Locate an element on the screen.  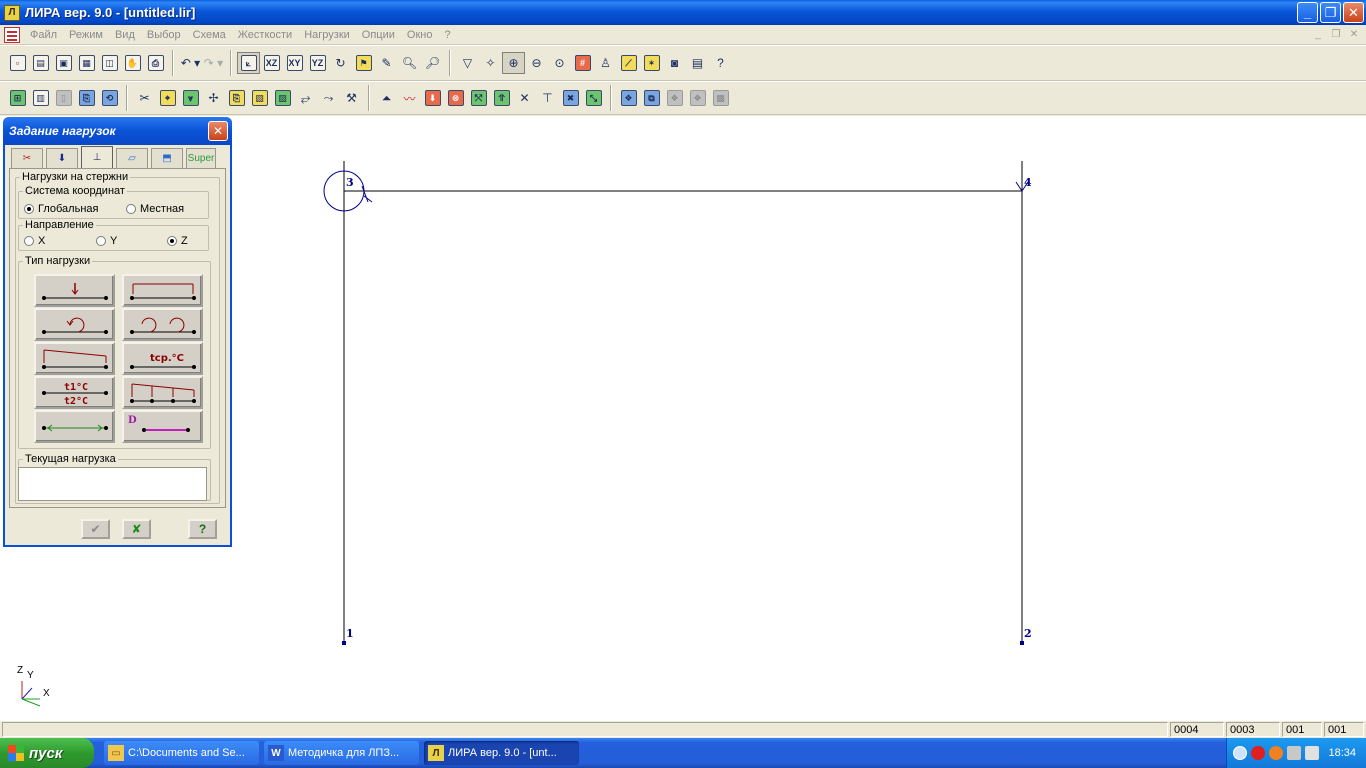
target-icon: ⊗ is located at coordinates (455, 98).